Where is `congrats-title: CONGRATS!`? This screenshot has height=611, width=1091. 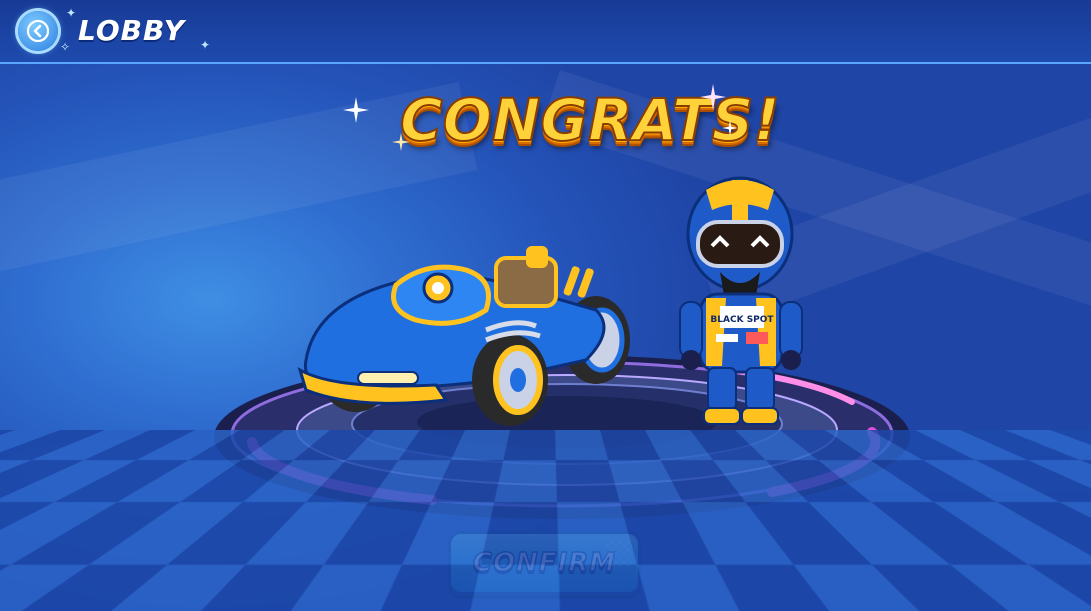
congrats-title: CONGRATS! is located at coordinates (590, 120).